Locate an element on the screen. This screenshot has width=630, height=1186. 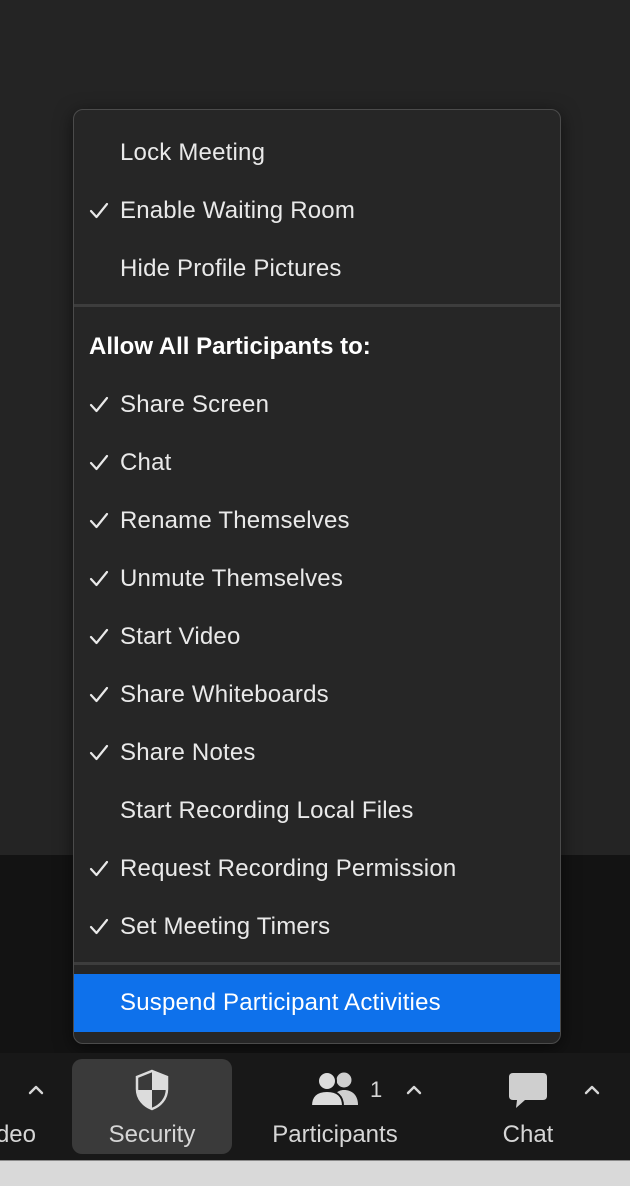
menu-item-request-recording-permission: Request Recording Permission is located at coordinates (317, 869).